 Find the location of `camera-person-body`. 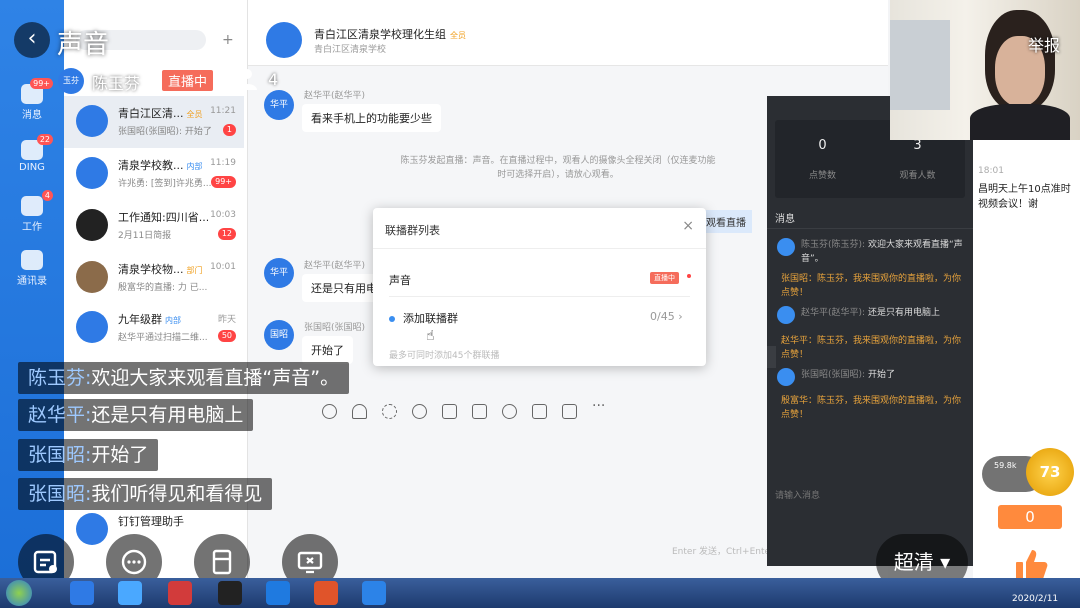

camera-person-body is located at coordinates (1020, 122).